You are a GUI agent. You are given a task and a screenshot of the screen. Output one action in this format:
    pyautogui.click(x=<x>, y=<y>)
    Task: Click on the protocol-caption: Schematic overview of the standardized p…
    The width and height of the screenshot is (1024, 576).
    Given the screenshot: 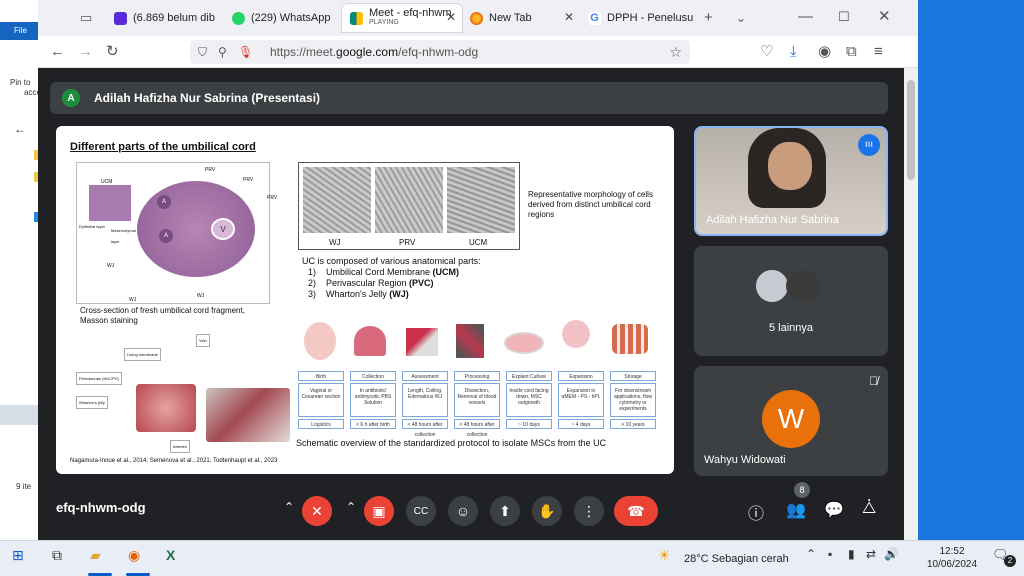 What is the action you would take?
    pyautogui.click(x=451, y=443)
    